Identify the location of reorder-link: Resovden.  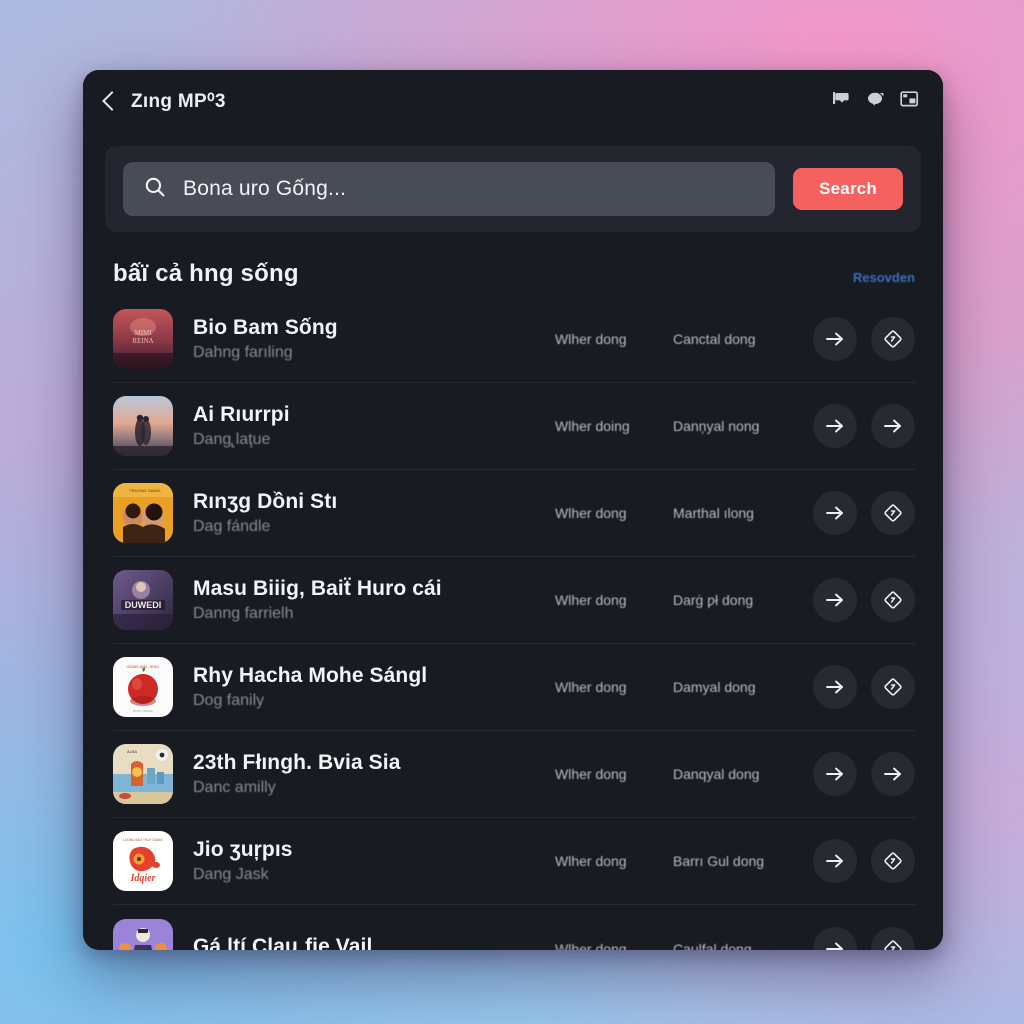
(884, 279).